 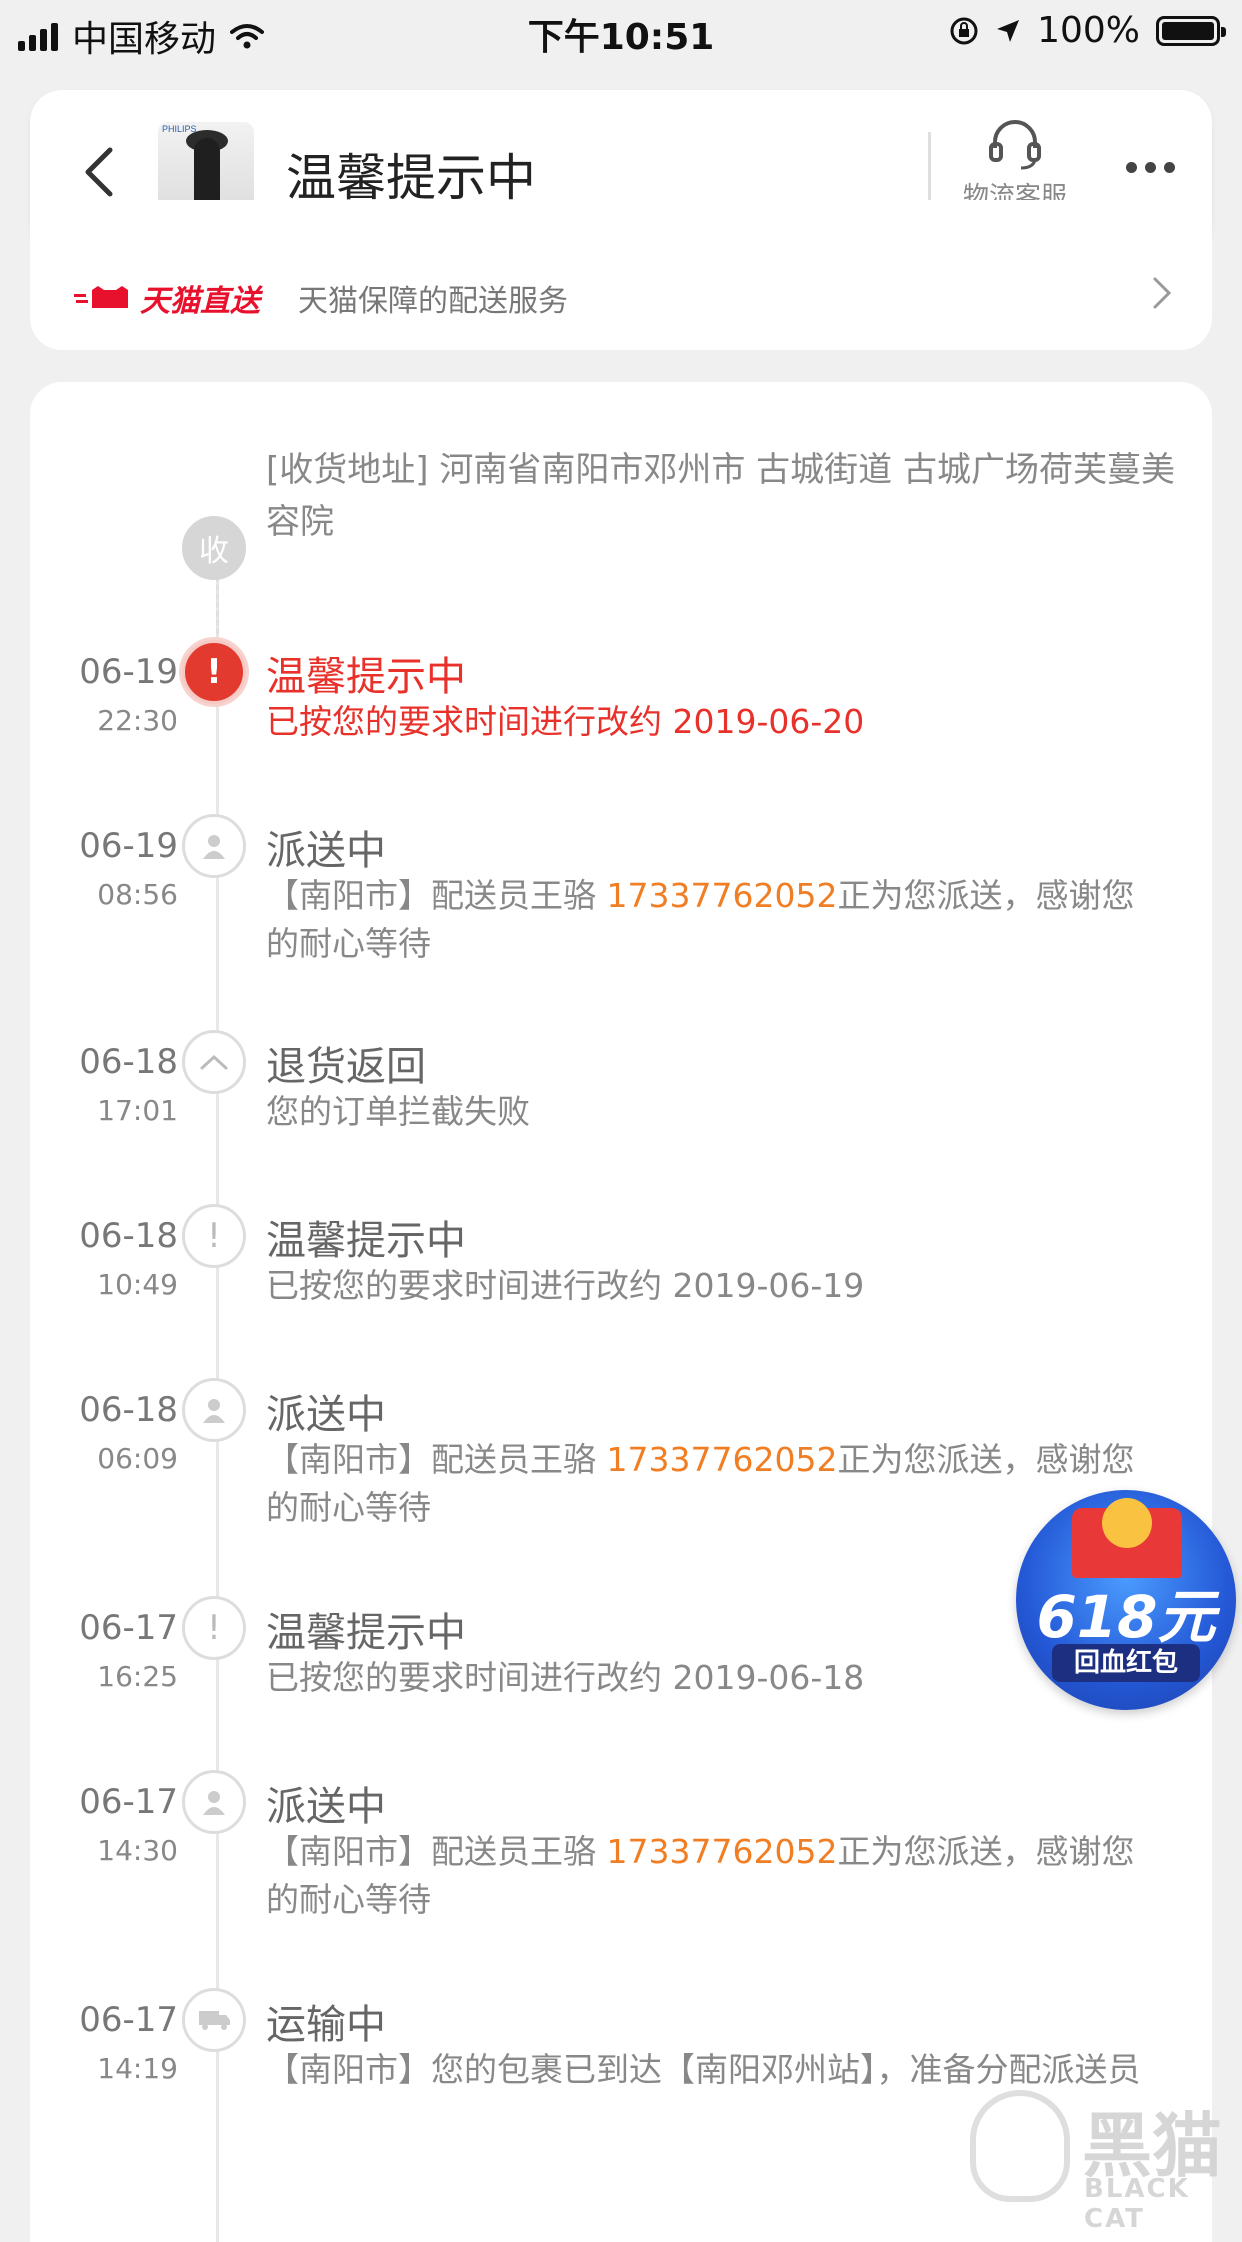 I want to click on delivery-description: 天猫保障的配送服务, so click(x=433, y=301).